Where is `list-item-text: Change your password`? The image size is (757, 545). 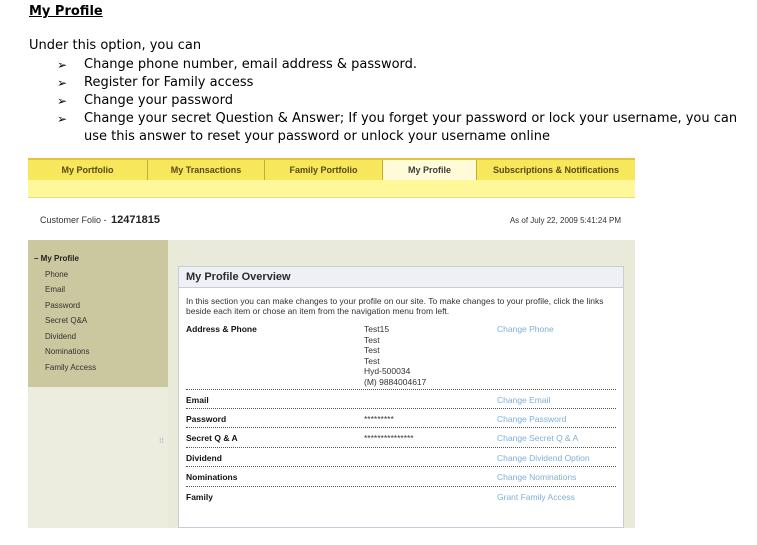 list-item-text: Change your password is located at coordinates (158, 100).